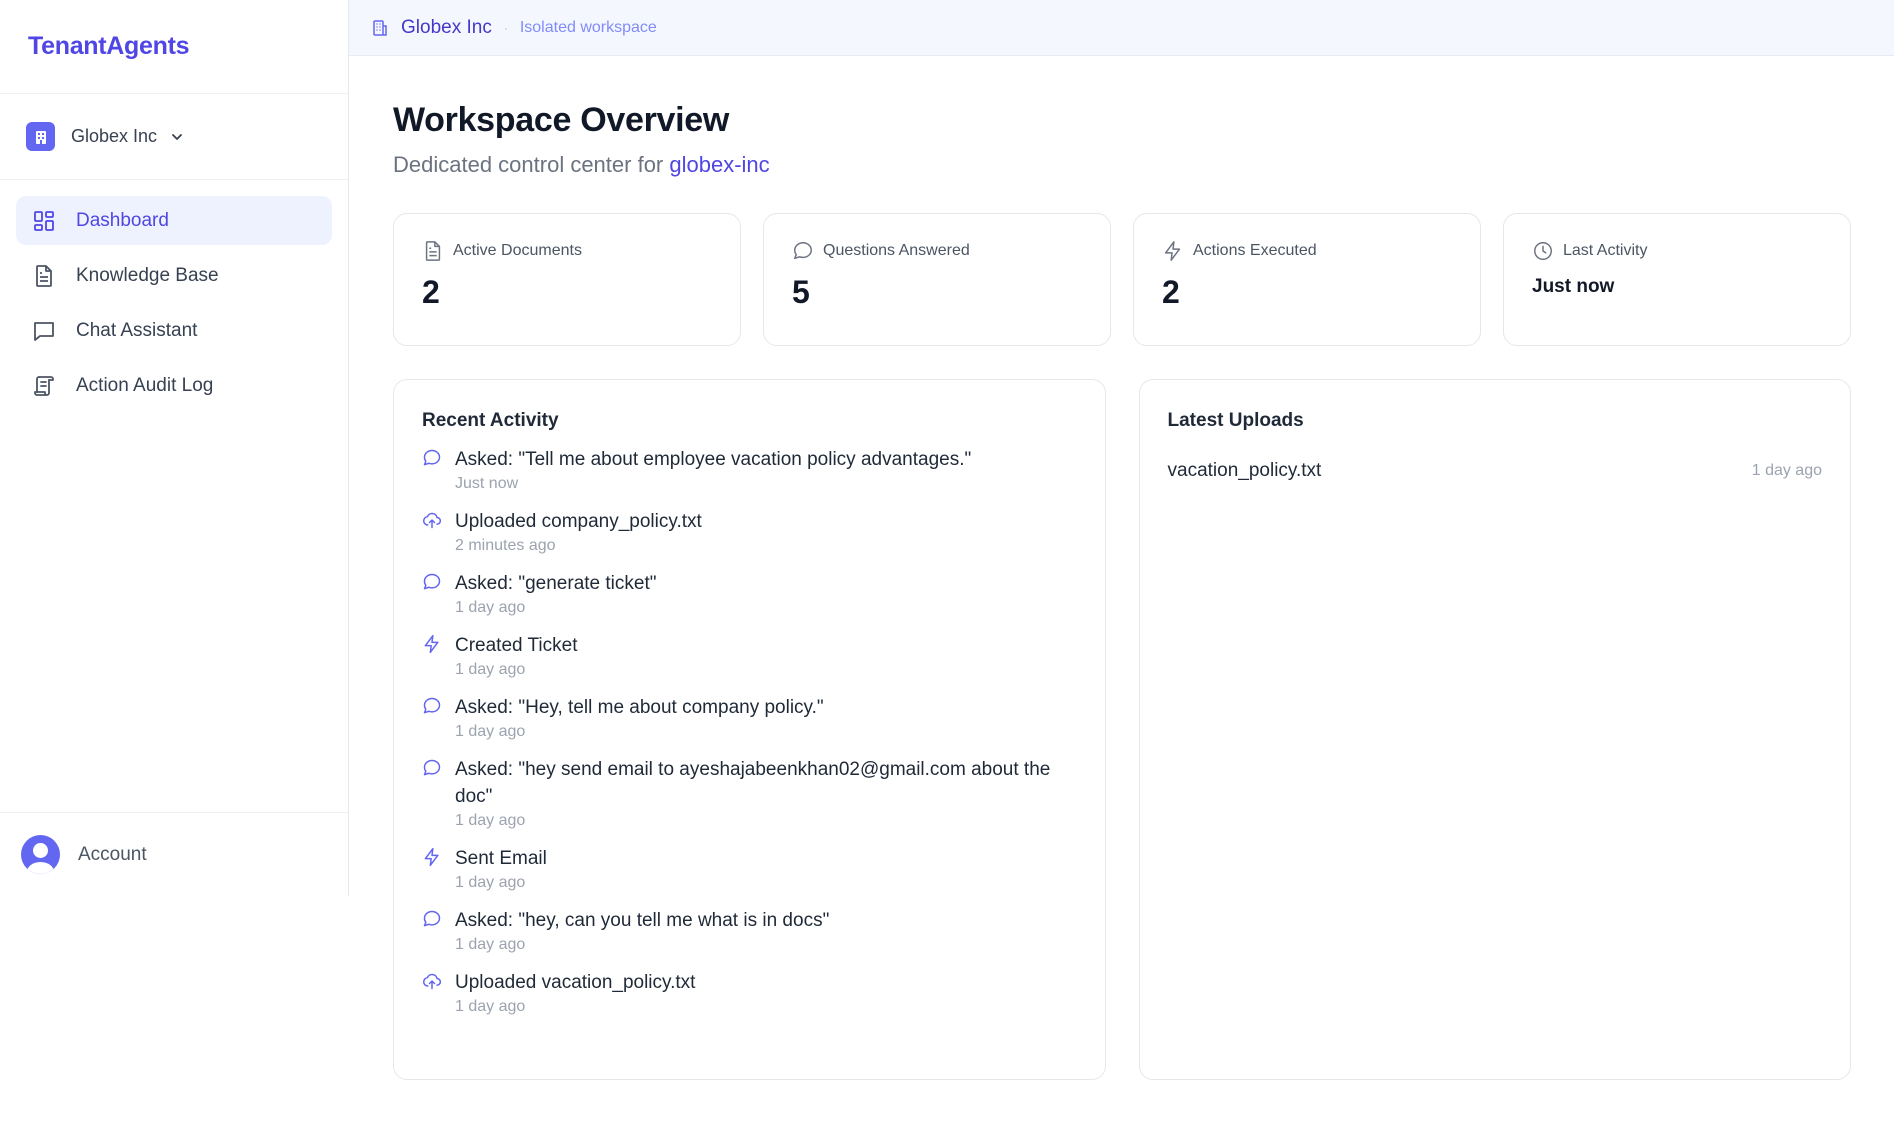 This screenshot has width=1894, height=1123. What do you see at coordinates (1786, 470) in the screenshot?
I see `upload-time: 1 day ago` at bounding box center [1786, 470].